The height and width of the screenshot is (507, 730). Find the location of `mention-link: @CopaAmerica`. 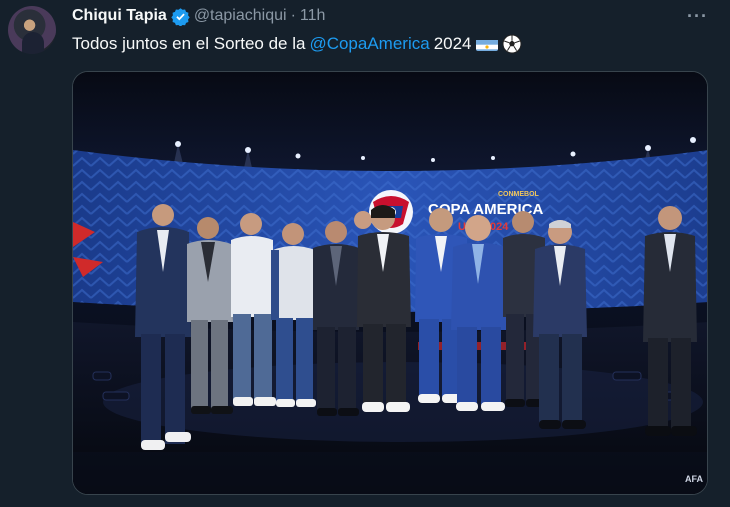

mention-link: @CopaAmerica is located at coordinates (369, 44).